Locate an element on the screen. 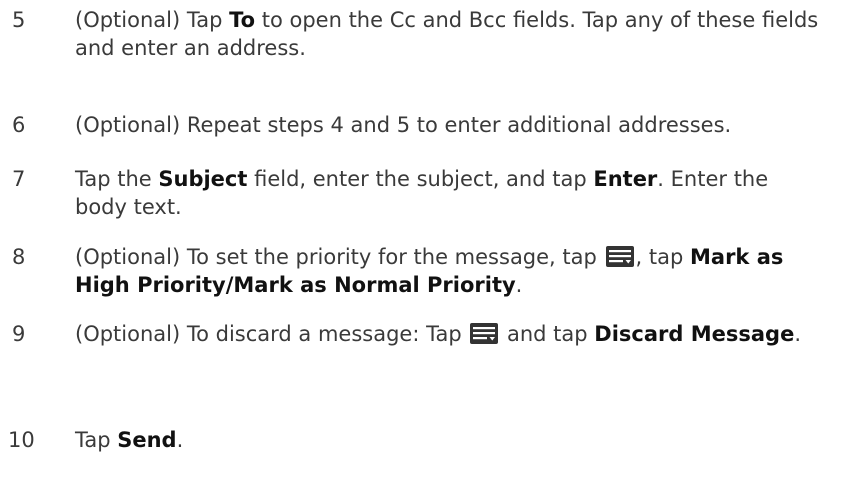  send-label: Send is located at coordinates (147, 440).